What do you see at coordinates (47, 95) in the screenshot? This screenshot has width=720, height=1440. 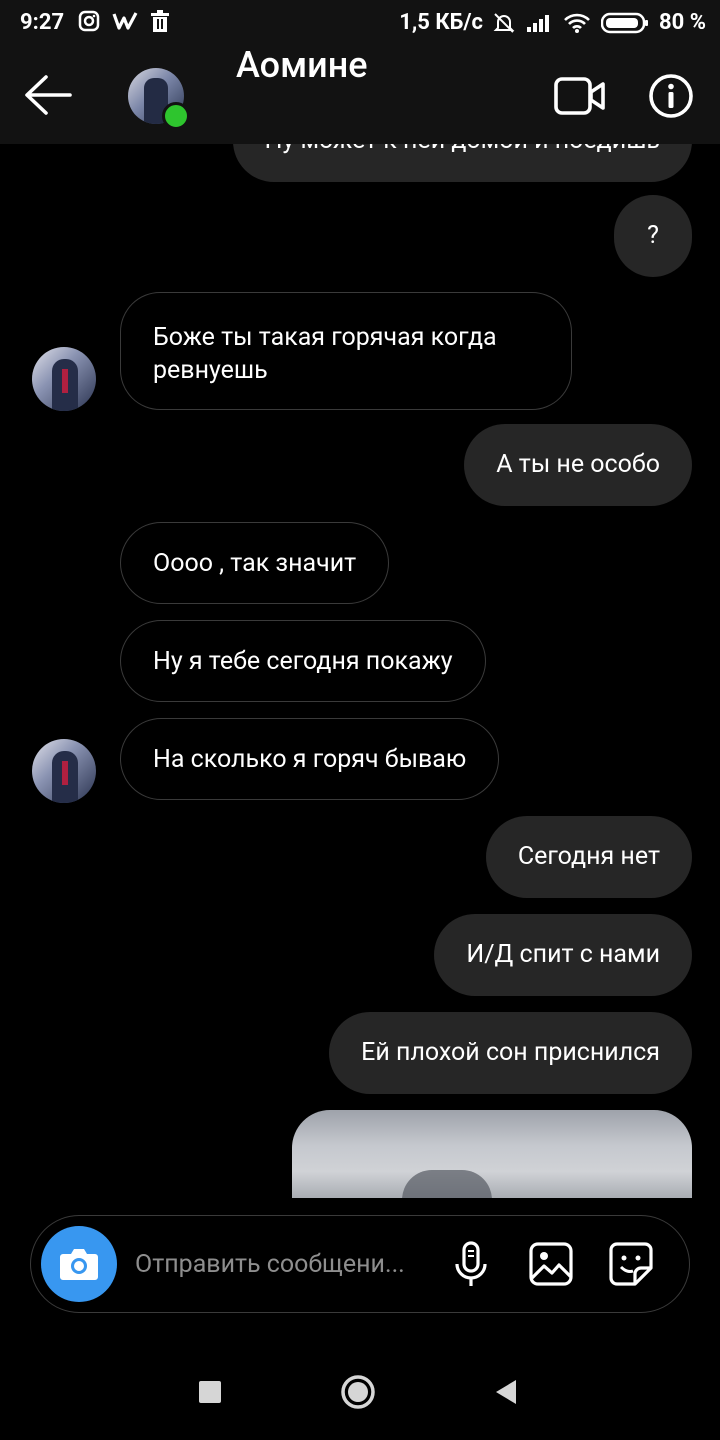 I see `back-arrow-icon` at bounding box center [47, 95].